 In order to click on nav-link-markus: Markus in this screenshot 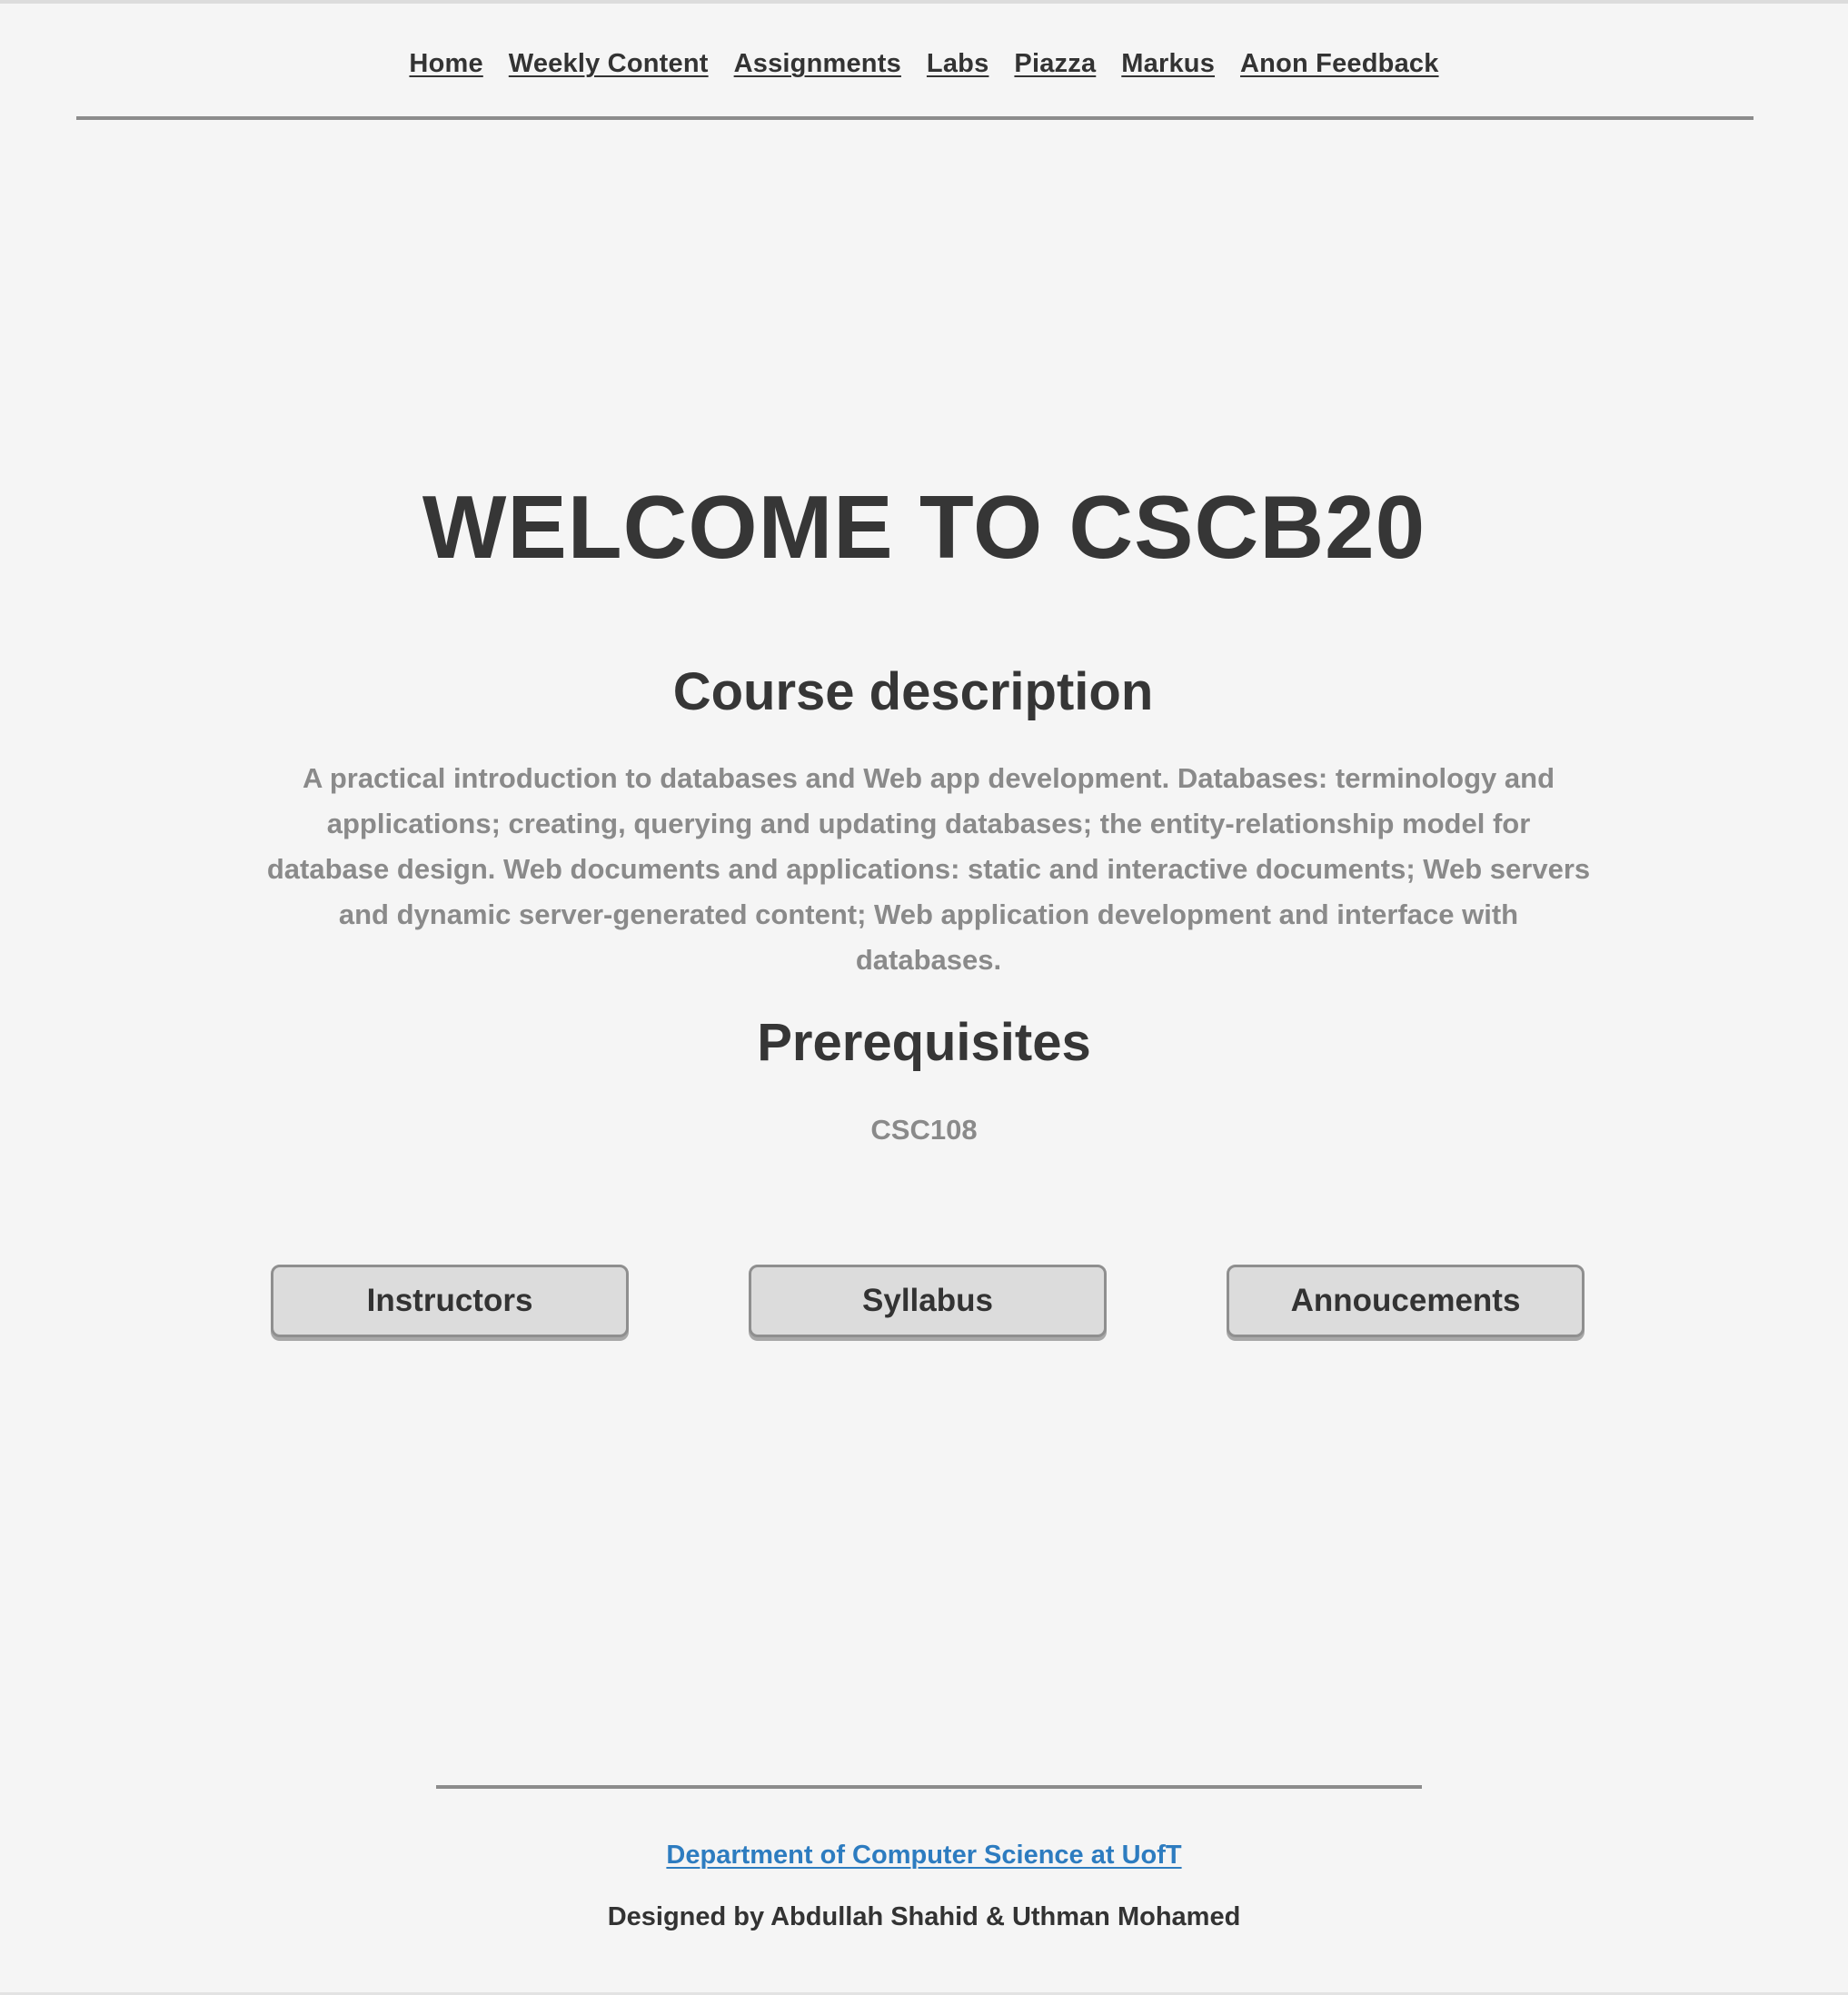, I will do `click(1168, 64)`.